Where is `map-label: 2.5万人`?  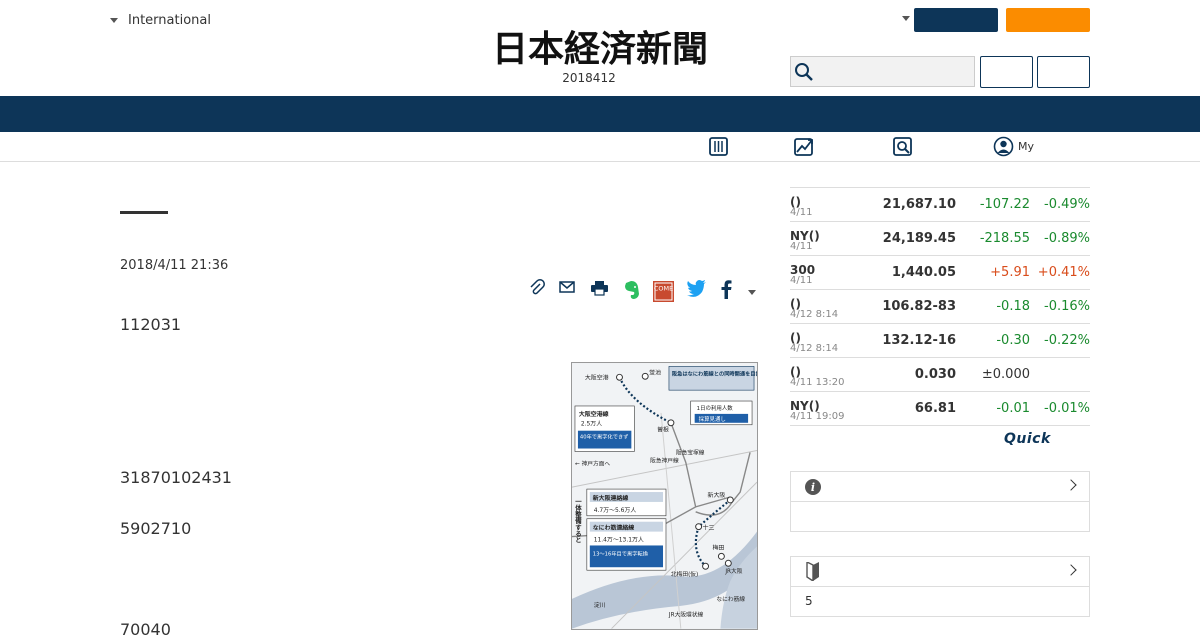 map-label: 2.5万人 is located at coordinates (591, 424).